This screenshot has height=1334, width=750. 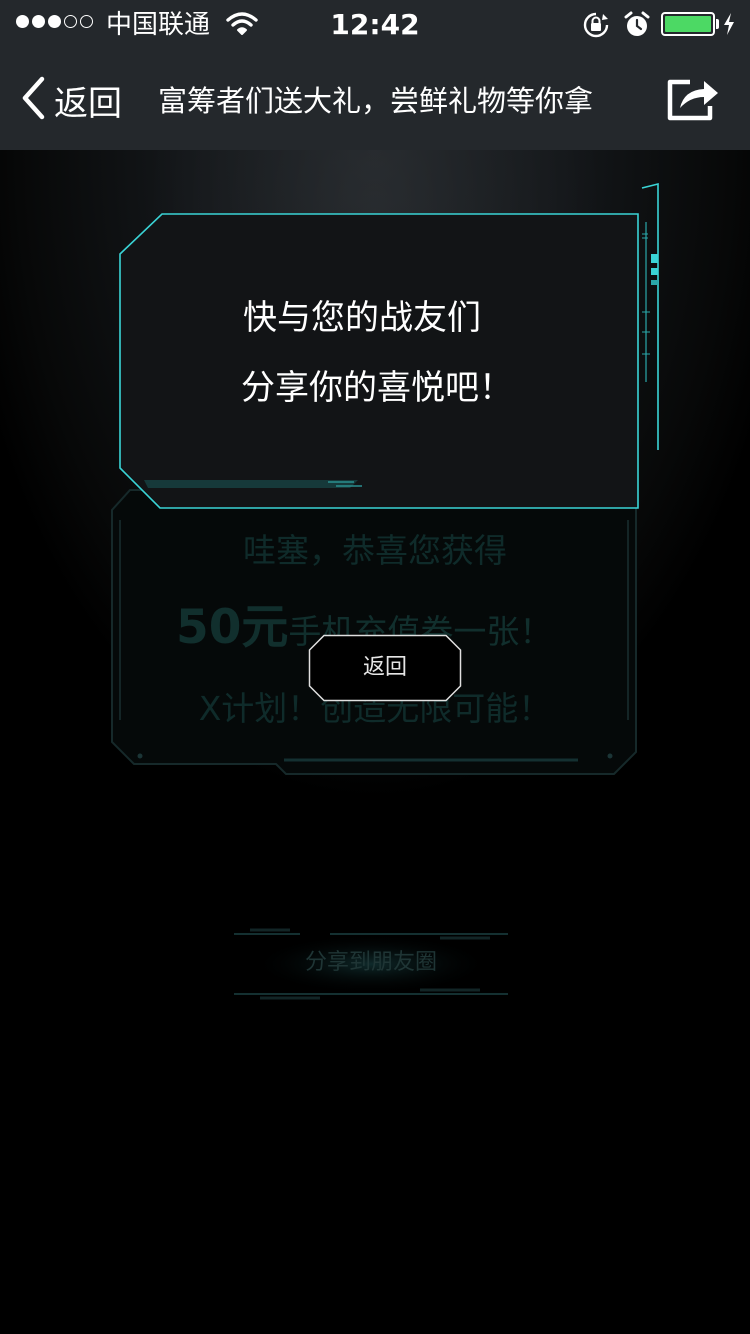 I want to click on return-button-label: 返回, so click(x=384, y=667).